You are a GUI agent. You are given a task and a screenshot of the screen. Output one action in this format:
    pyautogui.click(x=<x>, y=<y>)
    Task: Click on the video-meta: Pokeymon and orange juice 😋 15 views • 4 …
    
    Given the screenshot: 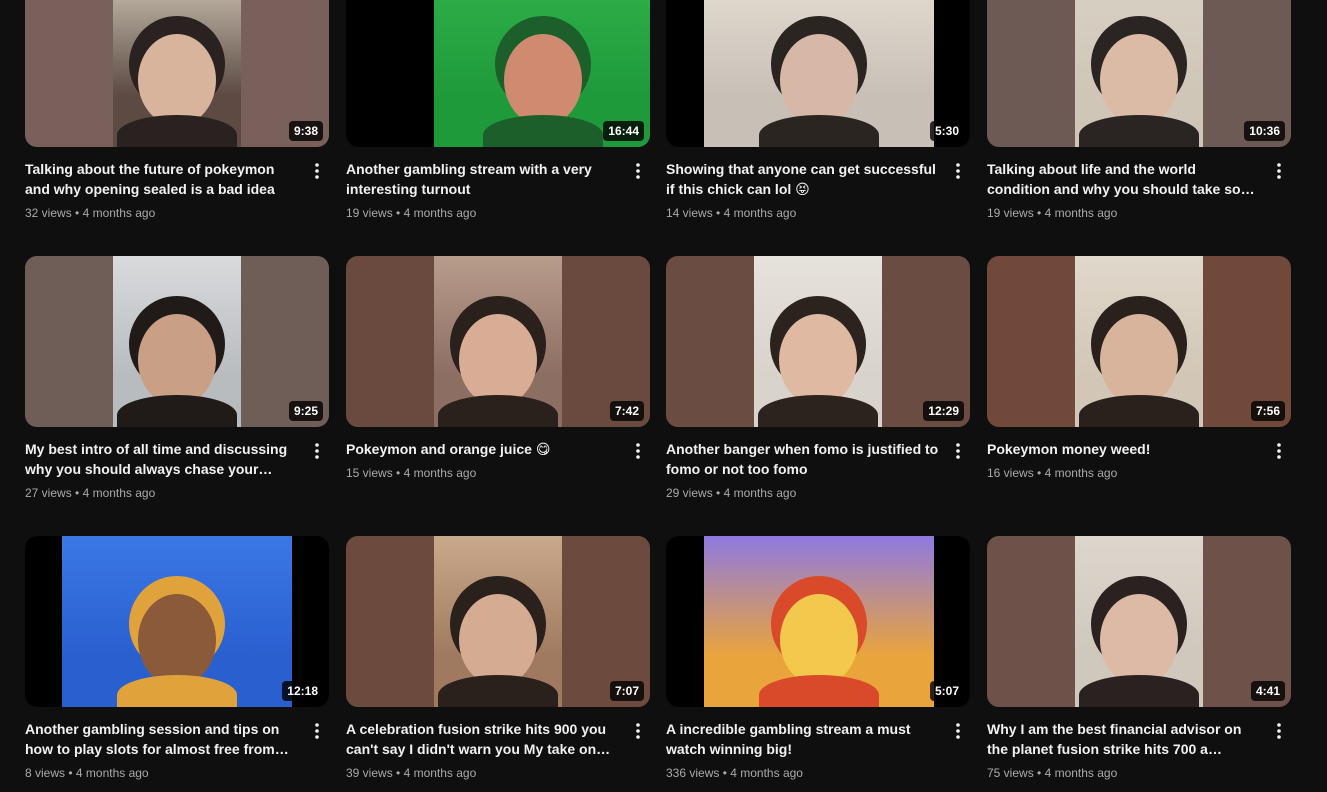 What is the action you would take?
    pyautogui.click(x=498, y=454)
    